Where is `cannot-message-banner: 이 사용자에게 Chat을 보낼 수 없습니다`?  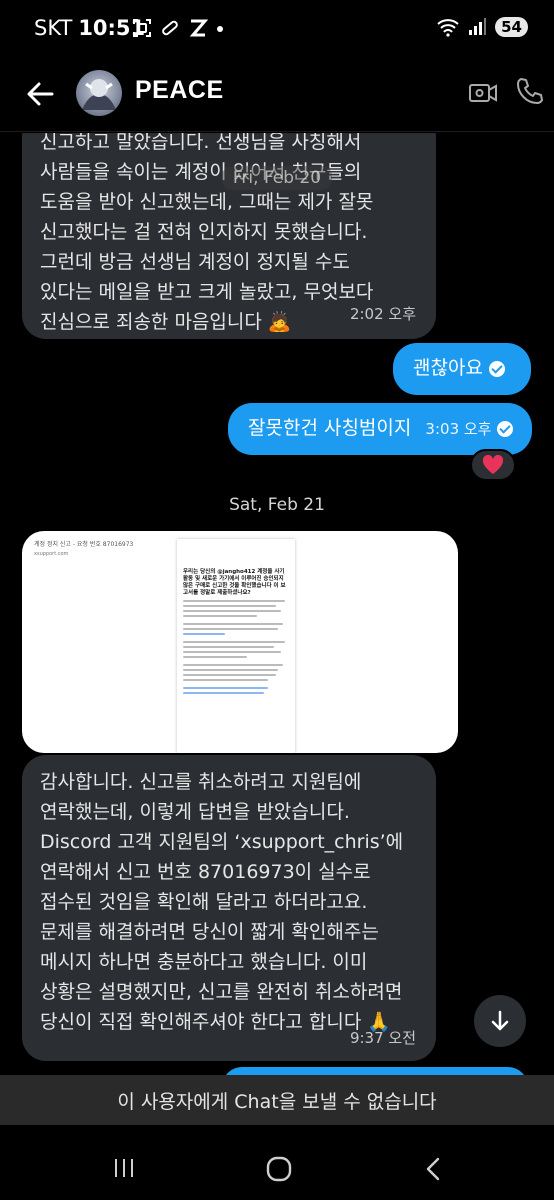
cannot-message-banner: 이 사용자에게 Chat을 보낼 수 없습니다 is located at coordinates (277, 1100).